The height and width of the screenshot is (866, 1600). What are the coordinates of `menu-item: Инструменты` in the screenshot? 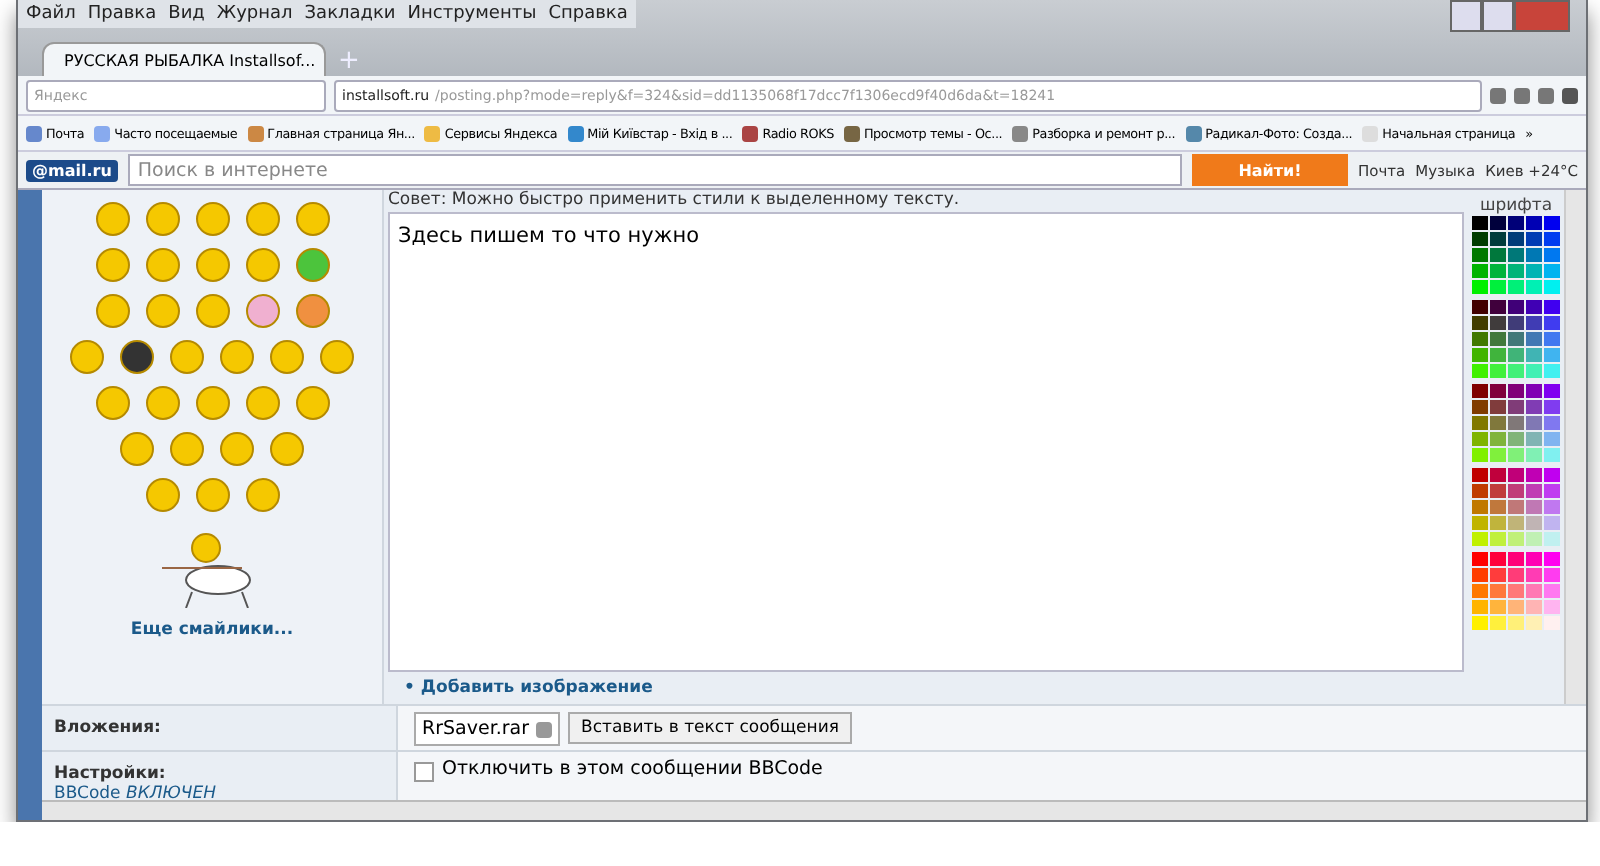 It's located at (472, 14).